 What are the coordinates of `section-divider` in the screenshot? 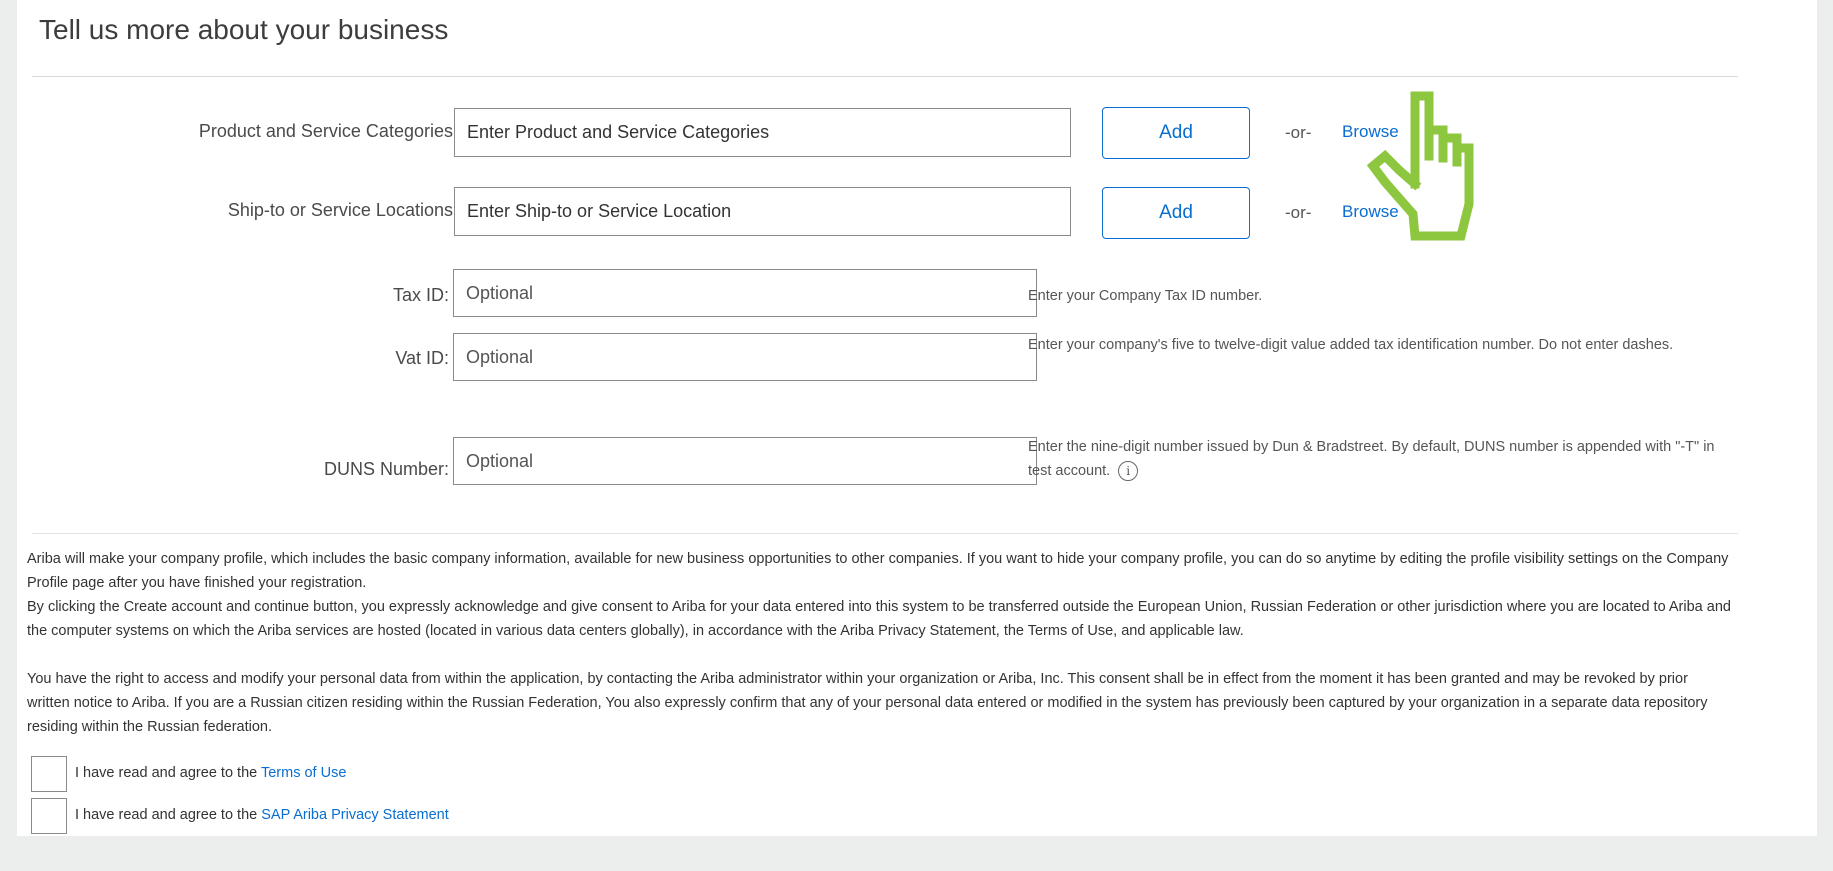 It's located at (885, 533).